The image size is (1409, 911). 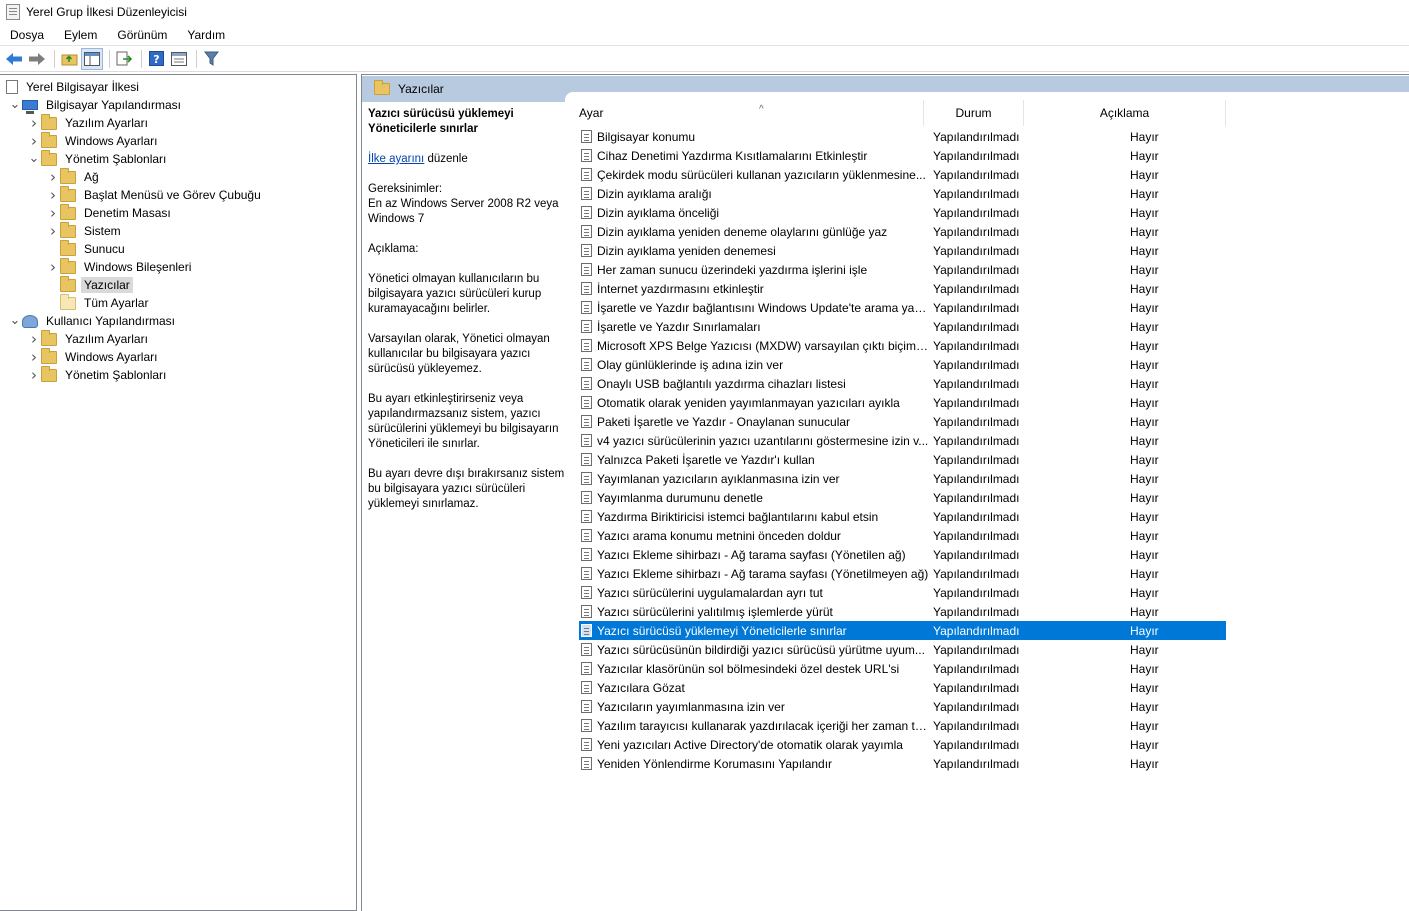 What do you see at coordinates (73, 87) in the screenshot?
I see `tree-item: Yerel Bilgisayar İlkesi` at bounding box center [73, 87].